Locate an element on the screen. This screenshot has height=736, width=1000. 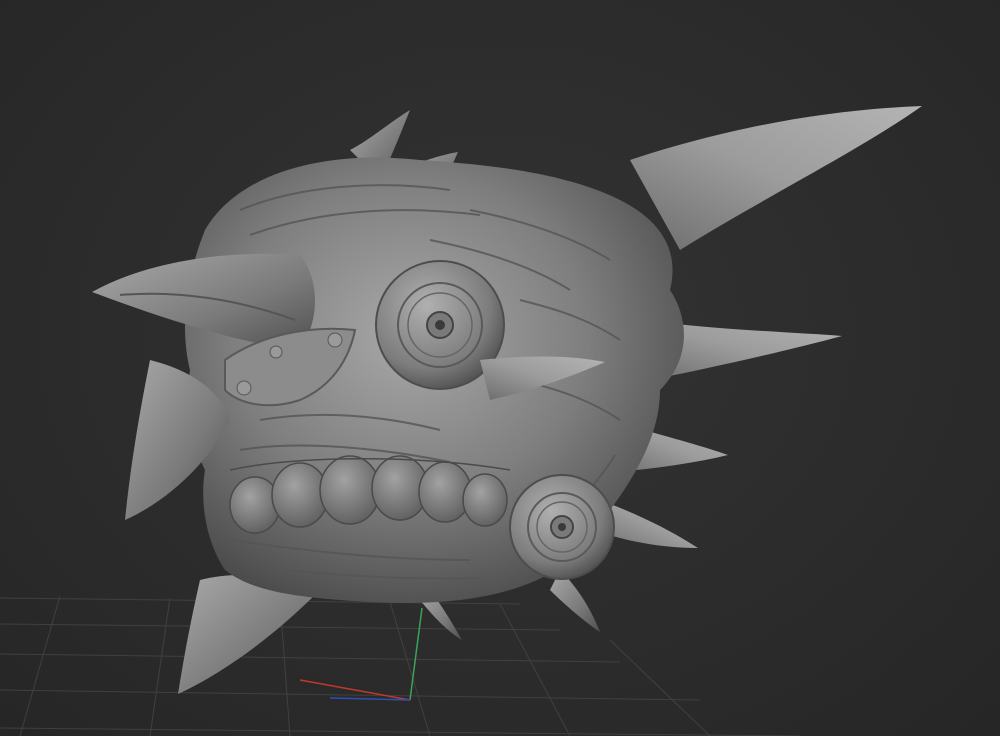
eye-lower is located at coordinates (562, 527).